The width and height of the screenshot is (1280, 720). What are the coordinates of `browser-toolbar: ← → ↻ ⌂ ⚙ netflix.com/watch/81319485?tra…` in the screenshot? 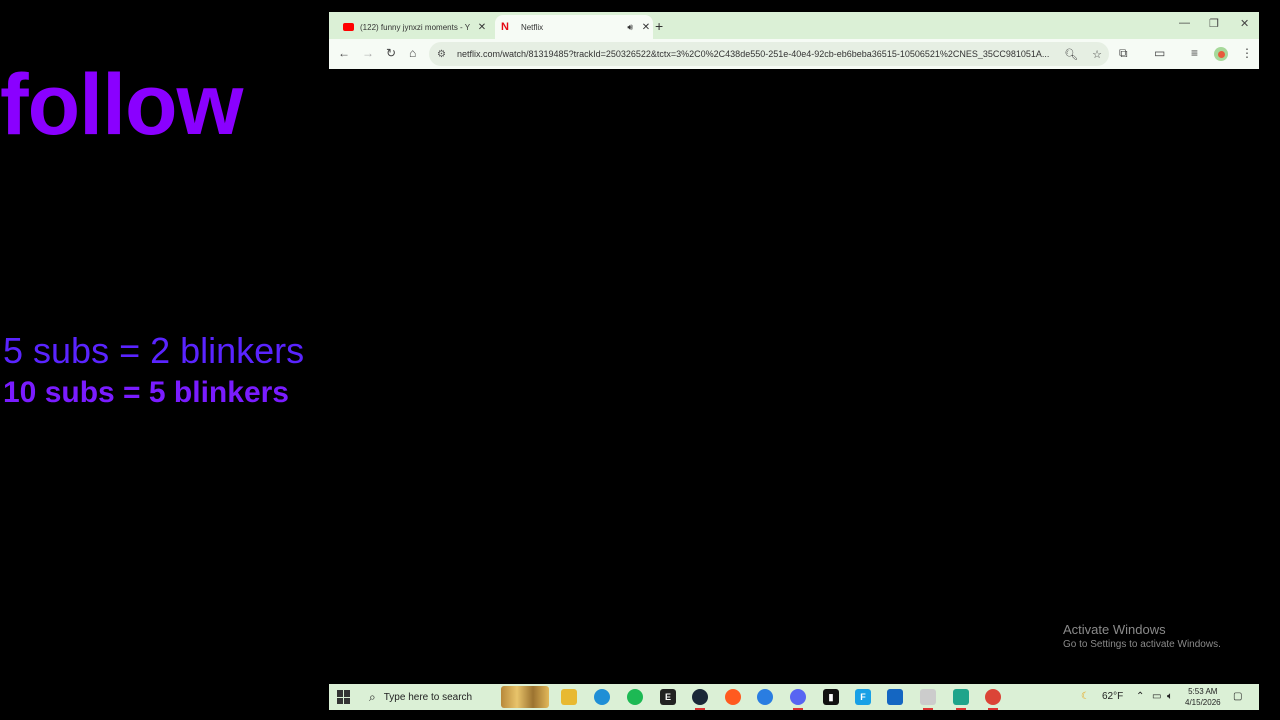 It's located at (794, 54).